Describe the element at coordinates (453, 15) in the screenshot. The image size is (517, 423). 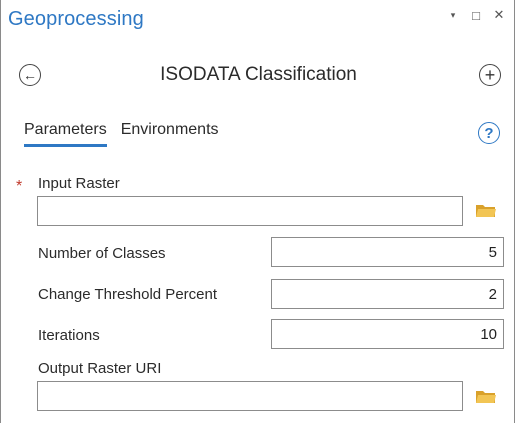
I see `pane-menu-dropdown-icon: ▾` at that location.